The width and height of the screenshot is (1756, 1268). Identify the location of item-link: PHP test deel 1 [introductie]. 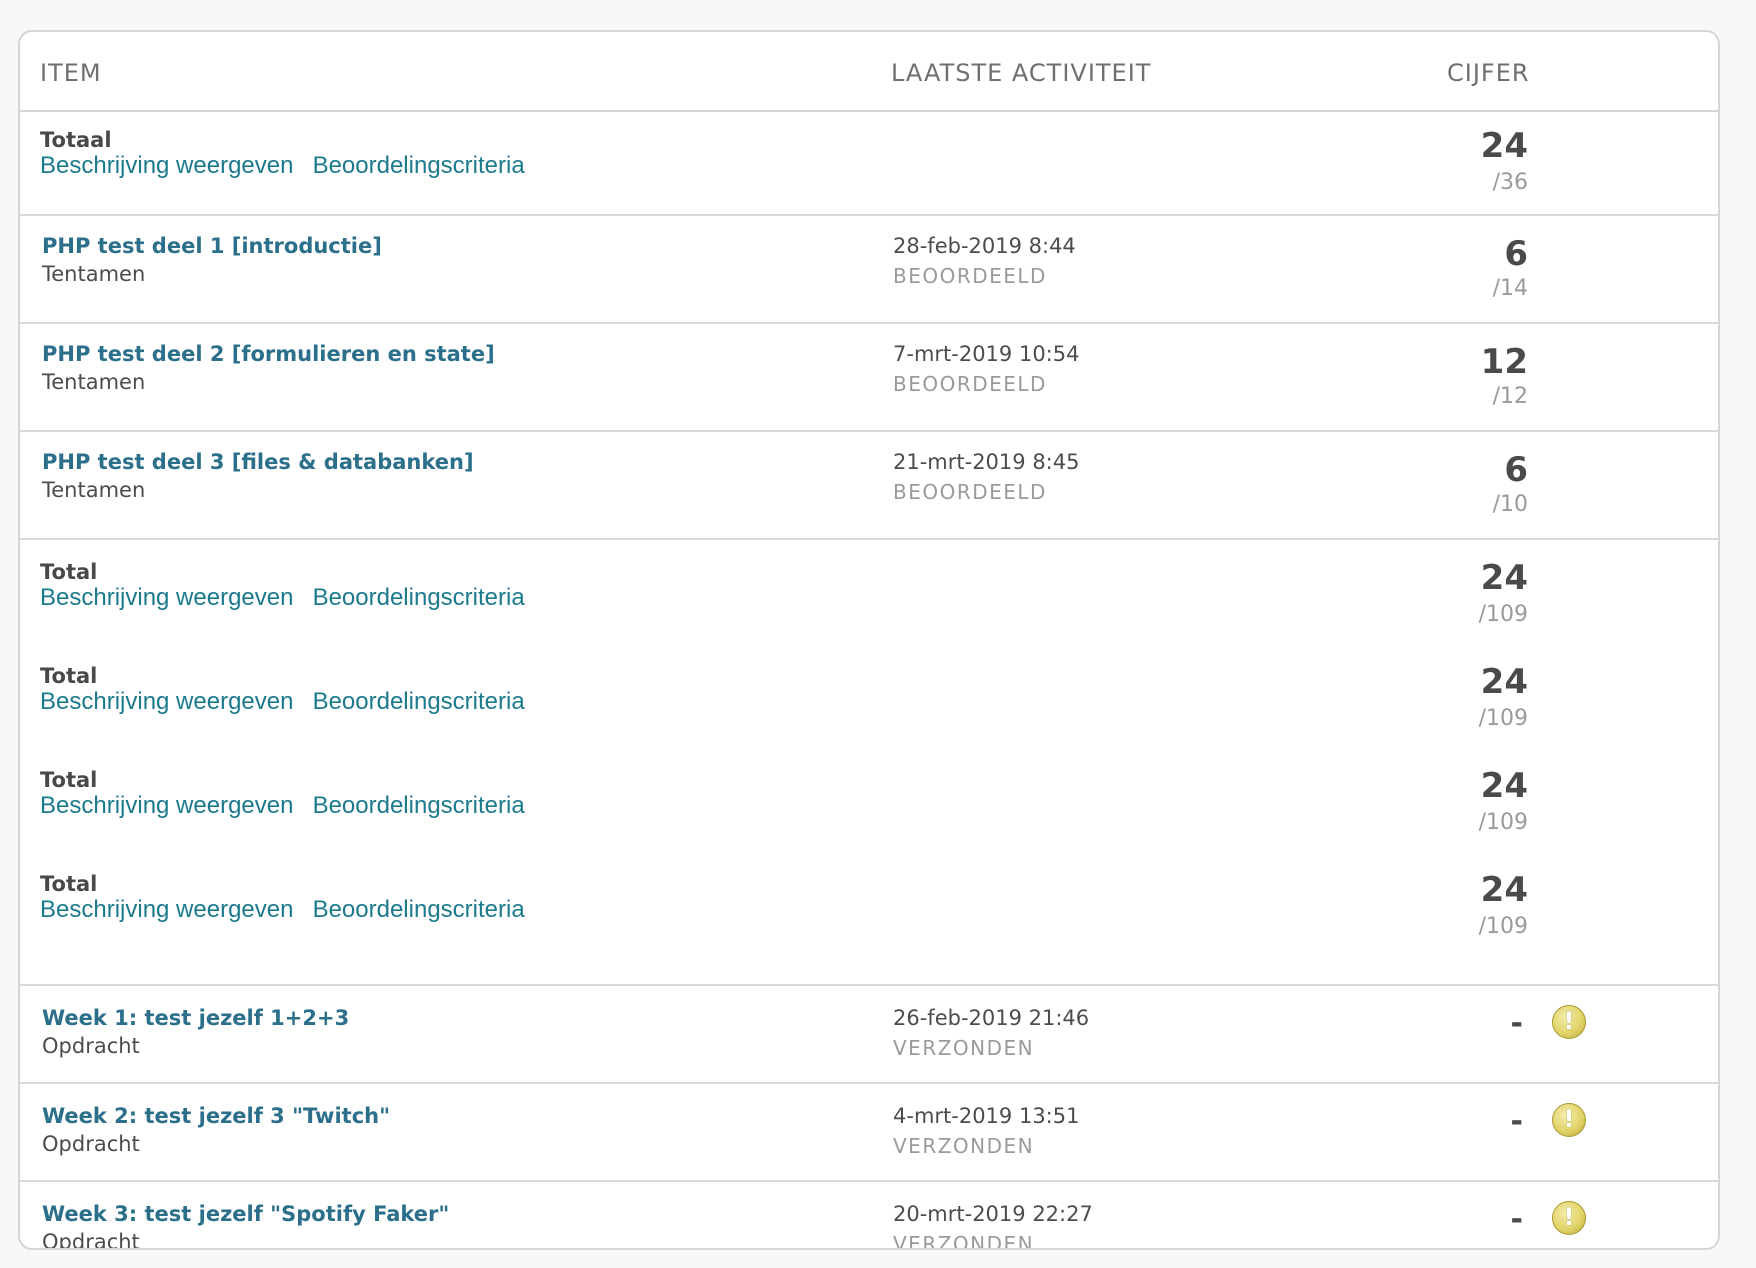
(212, 246).